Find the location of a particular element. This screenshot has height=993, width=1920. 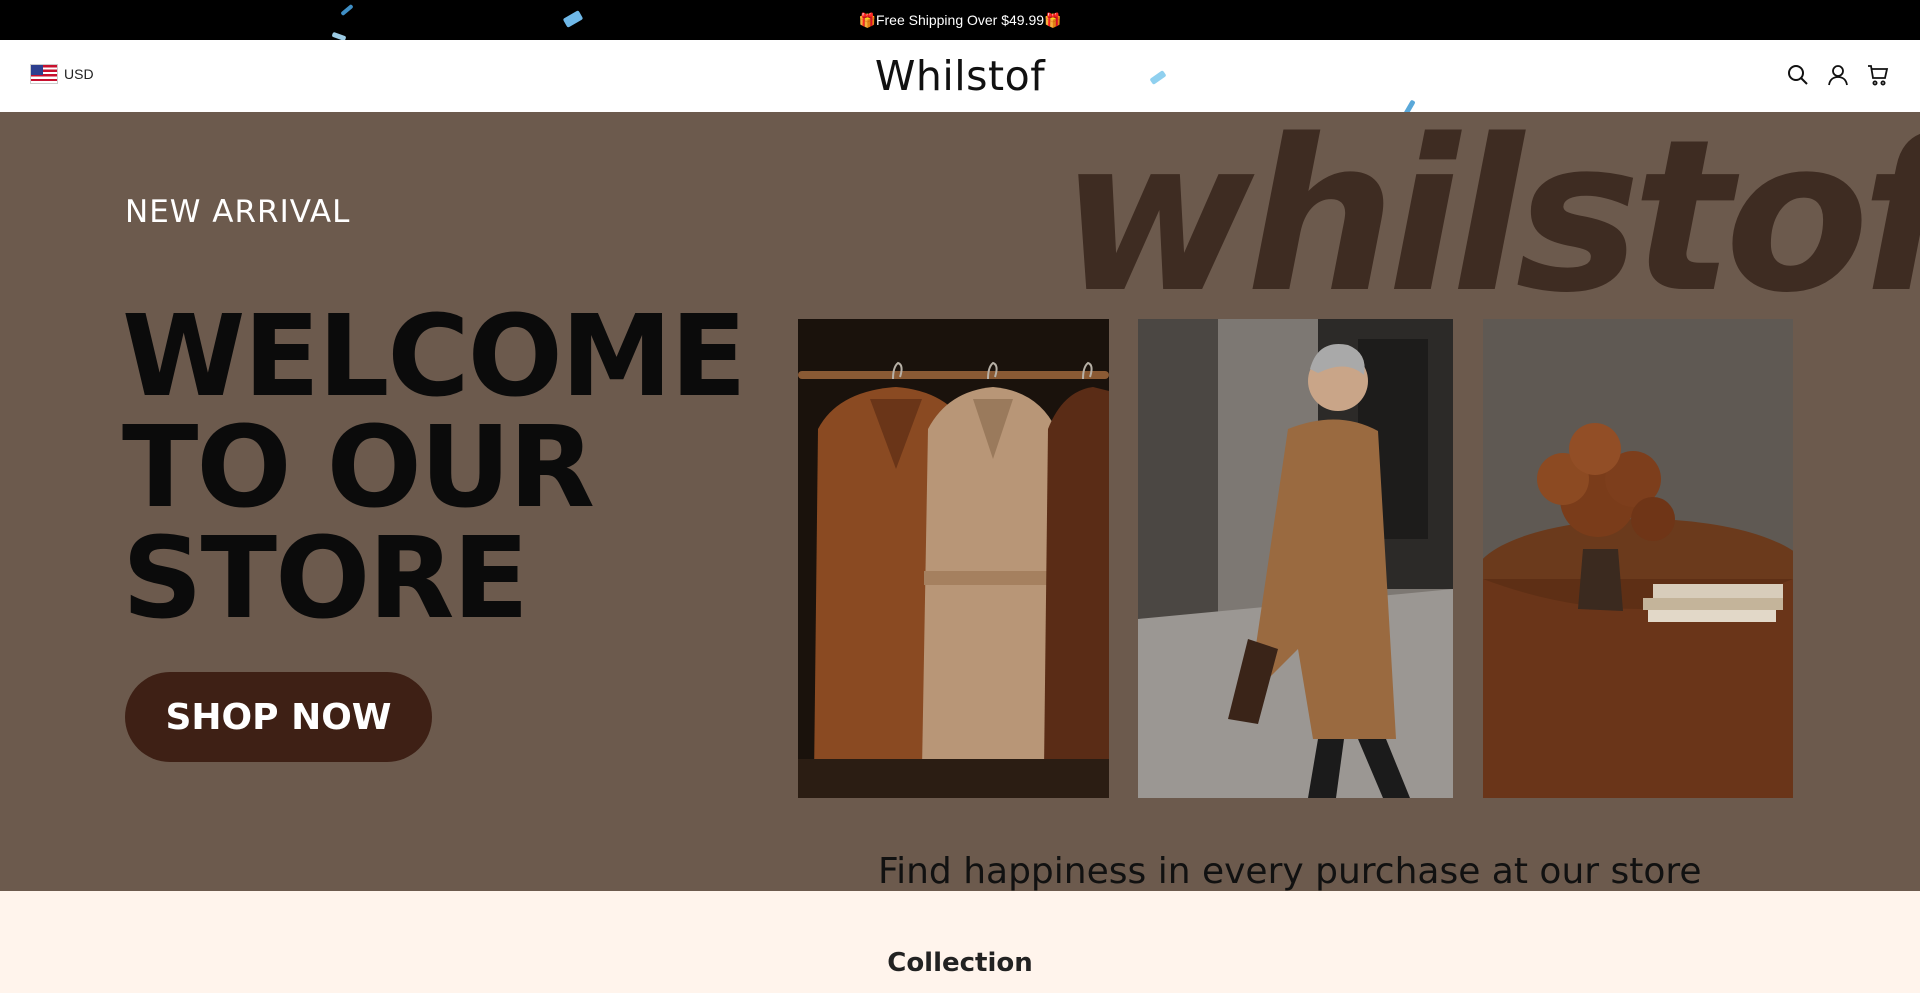

hero-photo-man-walking is located at coordinates (1295, 558).